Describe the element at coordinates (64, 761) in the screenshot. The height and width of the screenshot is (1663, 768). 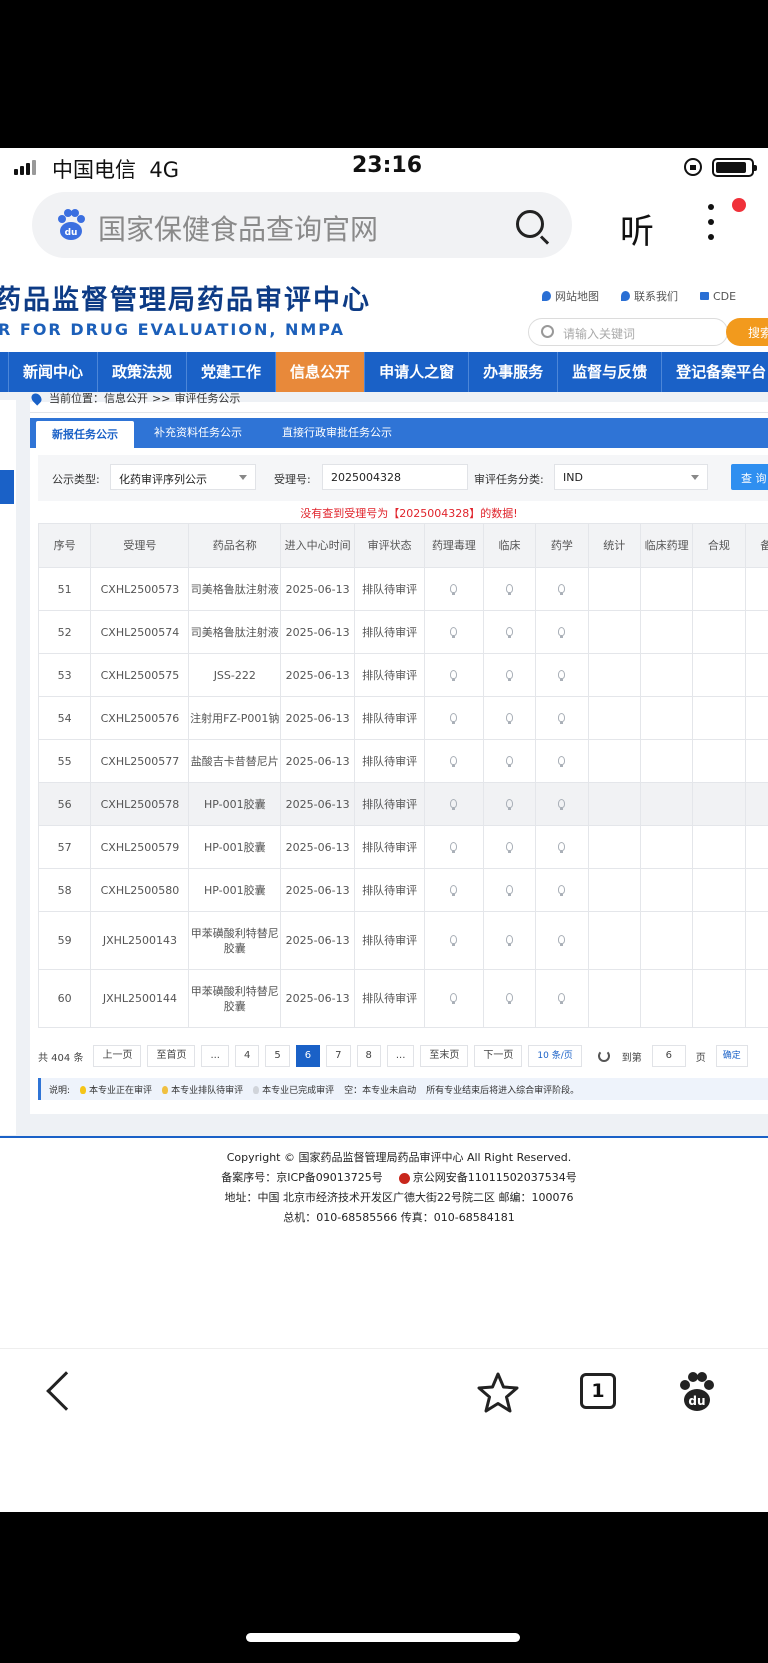
I see `row-number: 55` at that location.